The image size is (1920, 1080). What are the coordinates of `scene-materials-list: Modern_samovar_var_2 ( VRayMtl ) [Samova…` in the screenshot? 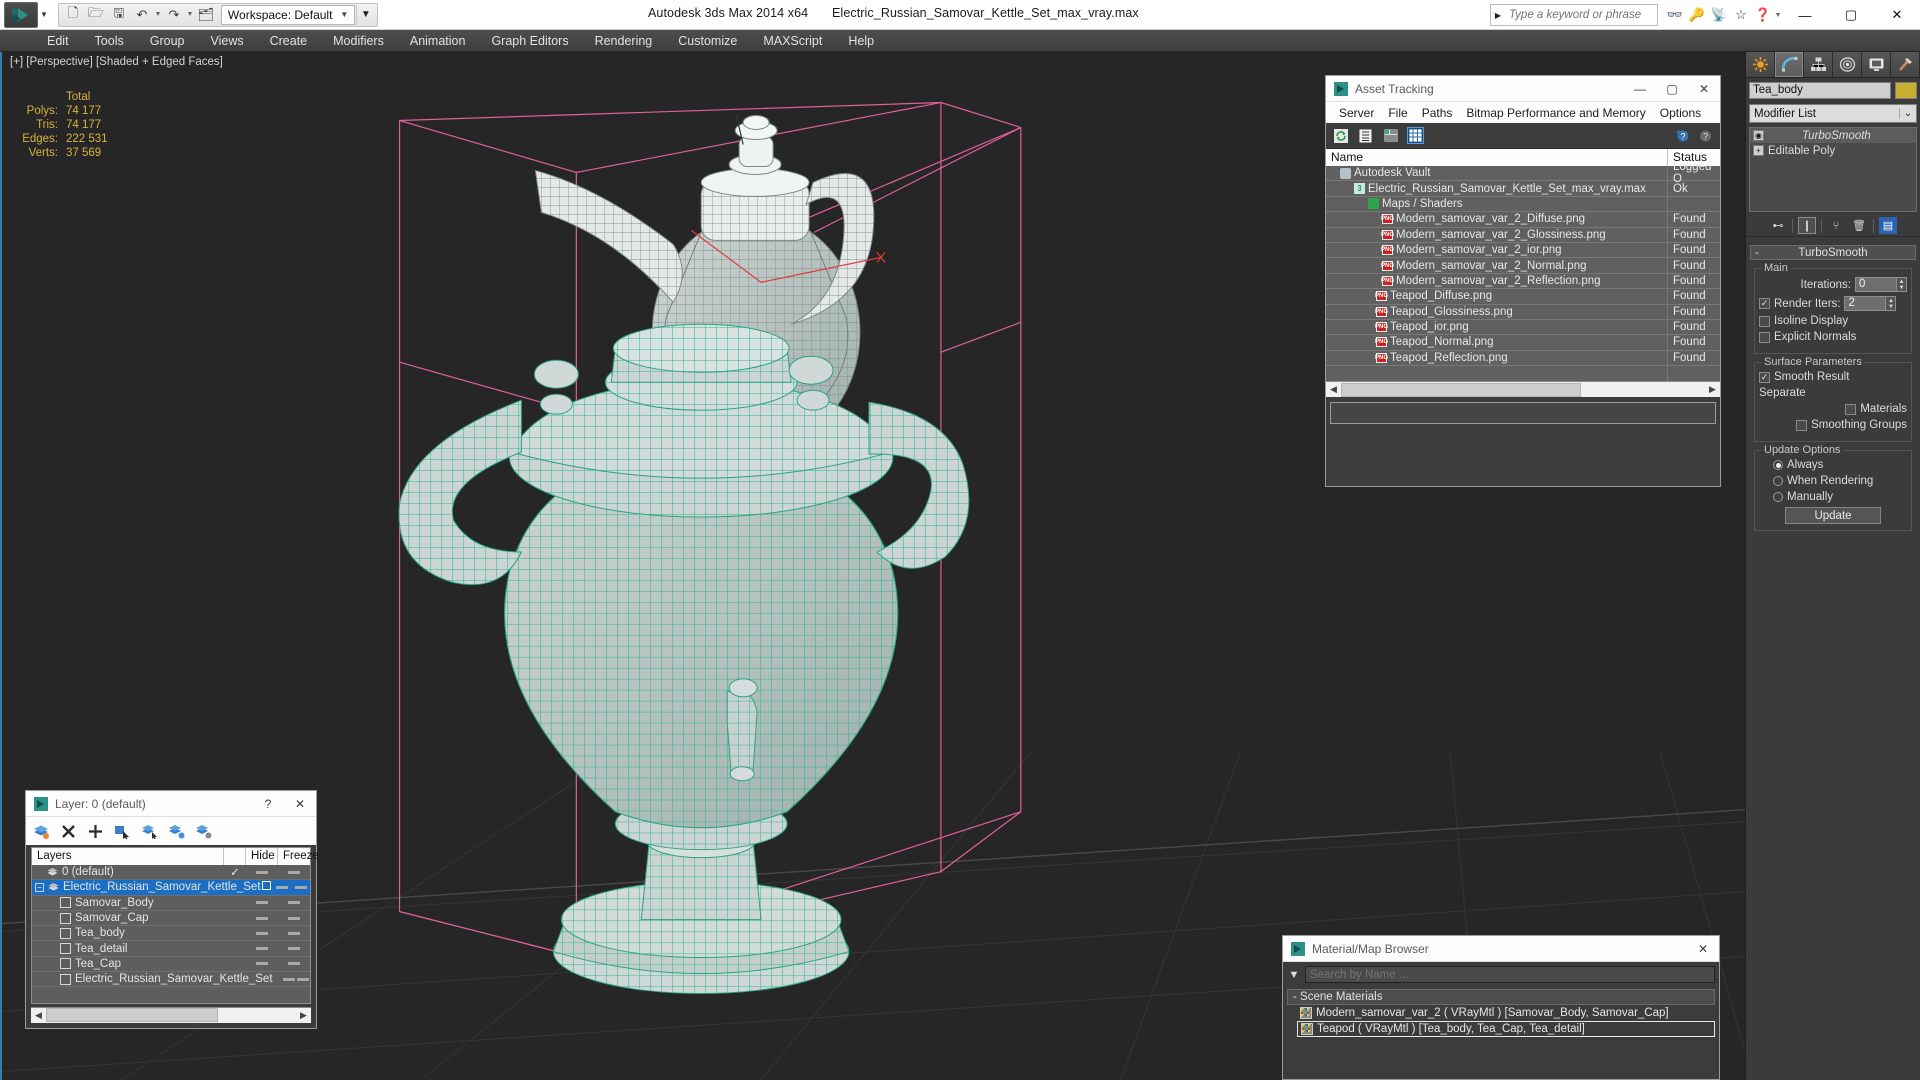 It's located at (1506, 1021).